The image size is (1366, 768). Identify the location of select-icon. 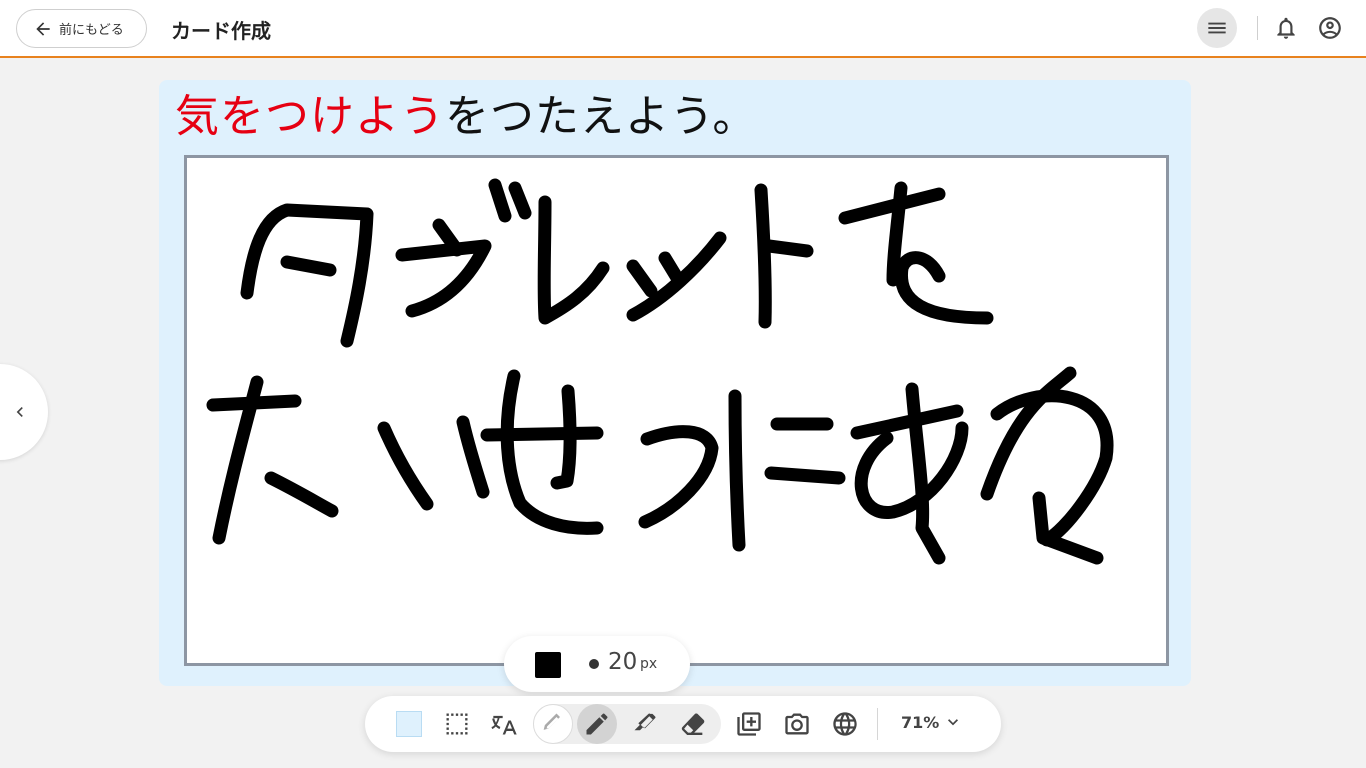
(457, 724).